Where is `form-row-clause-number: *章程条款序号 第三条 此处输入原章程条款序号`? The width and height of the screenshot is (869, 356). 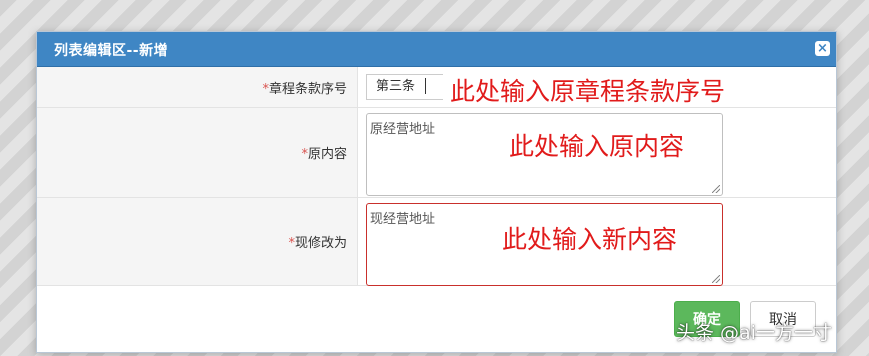
form-row-clause-number: *章程条款序号 第三条 此处输入原章程条款序号 is located at coordinates (436, 87).